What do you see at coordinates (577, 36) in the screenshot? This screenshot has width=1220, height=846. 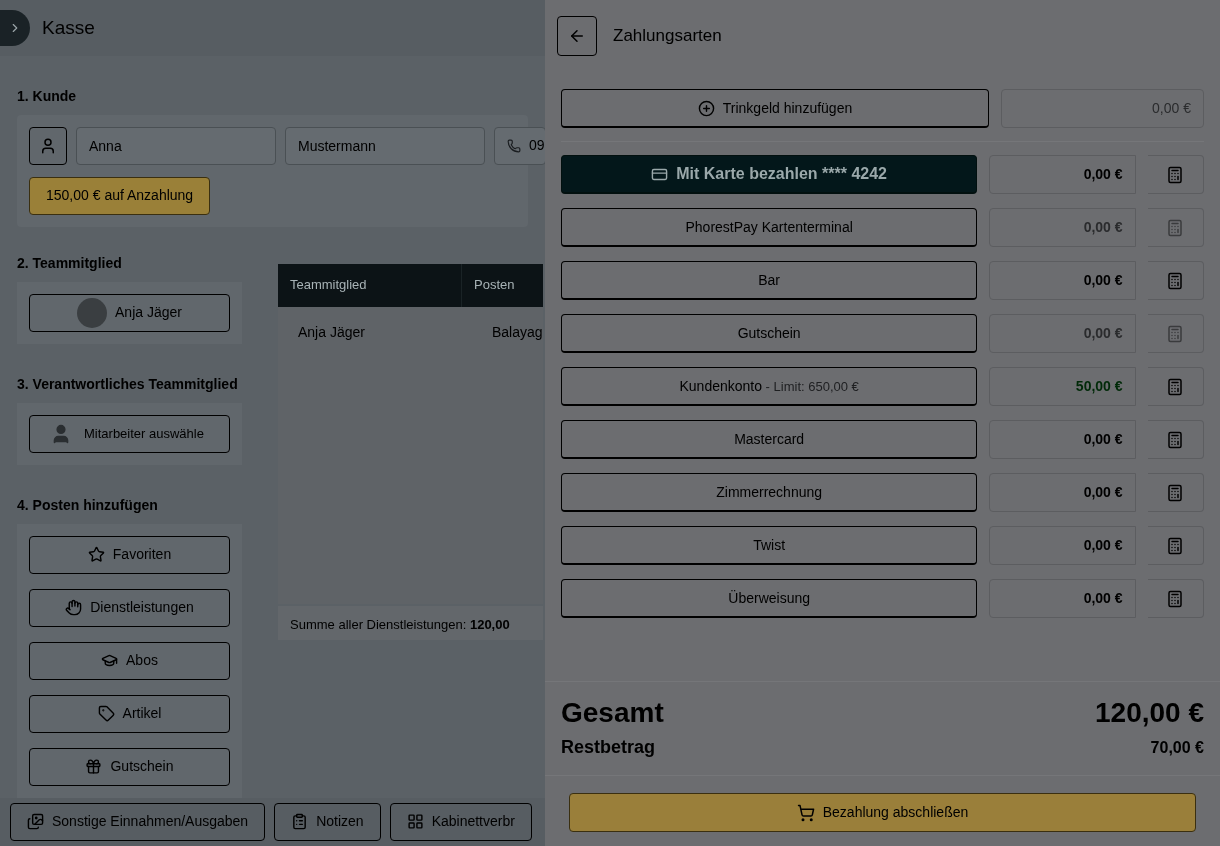 I see `back-button` at bounding box center [577, 36].